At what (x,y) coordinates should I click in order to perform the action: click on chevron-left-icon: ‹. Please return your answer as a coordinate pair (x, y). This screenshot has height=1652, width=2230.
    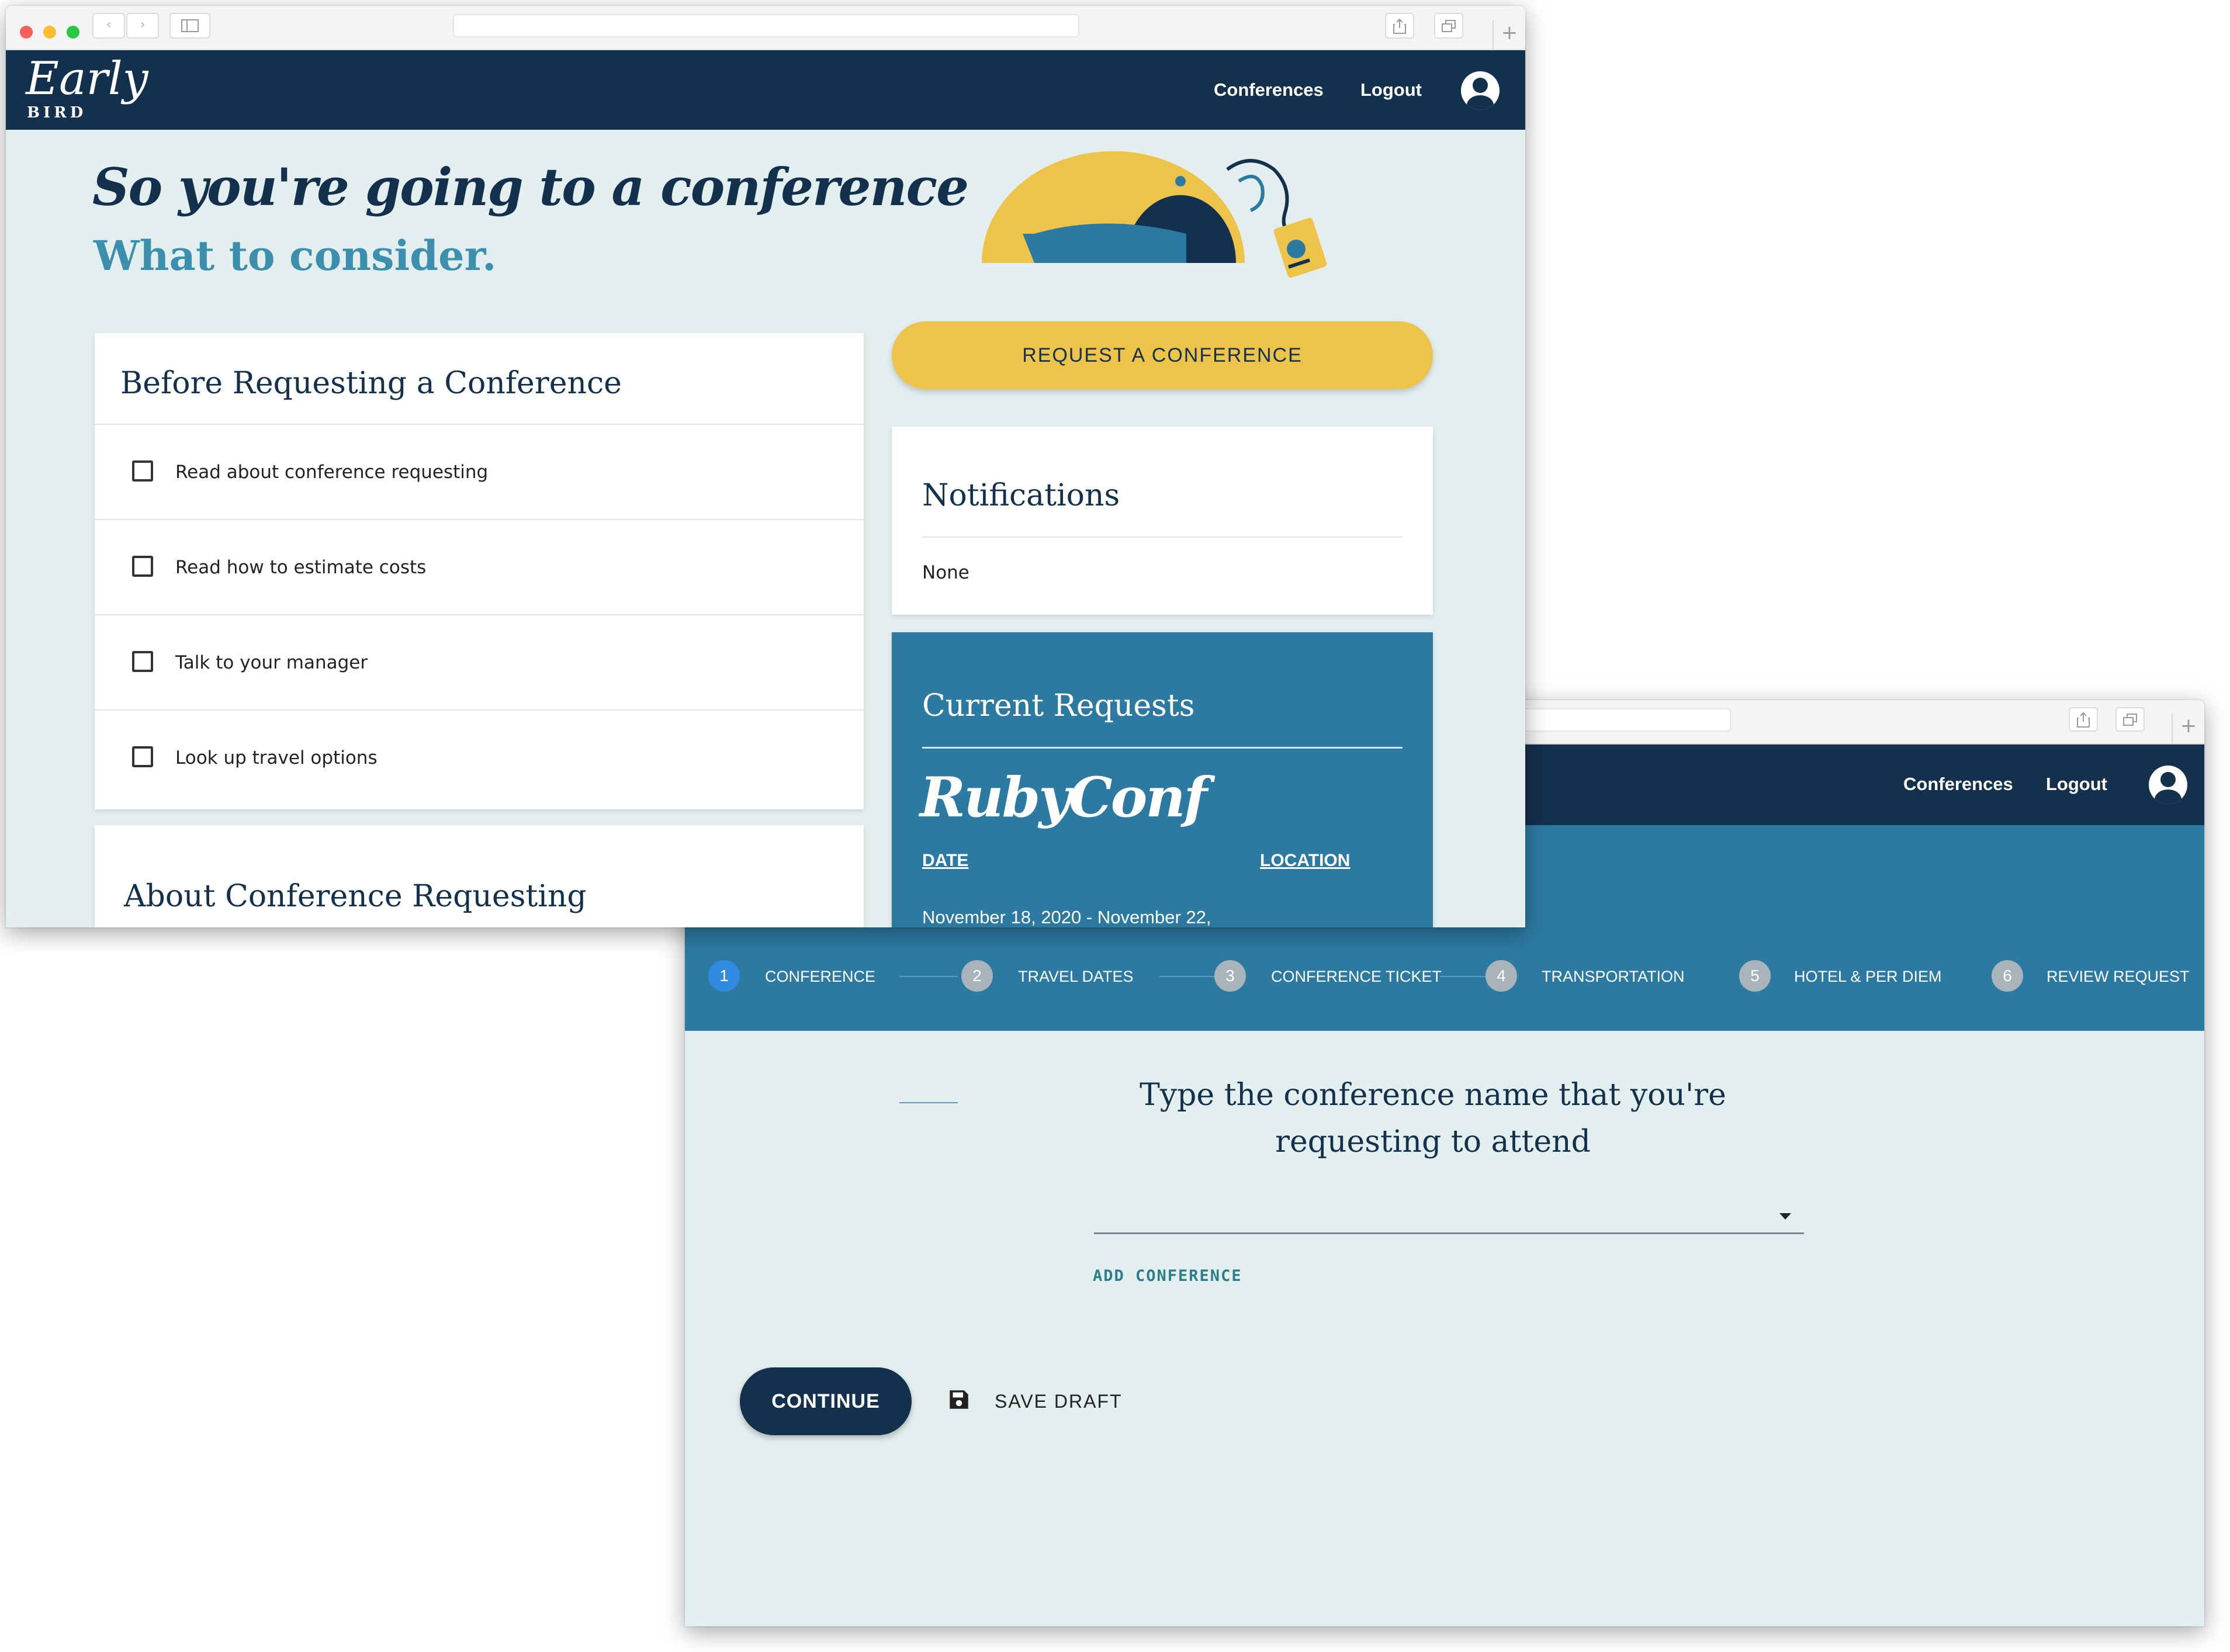
    Looking at the image, I should click on (109, 25).